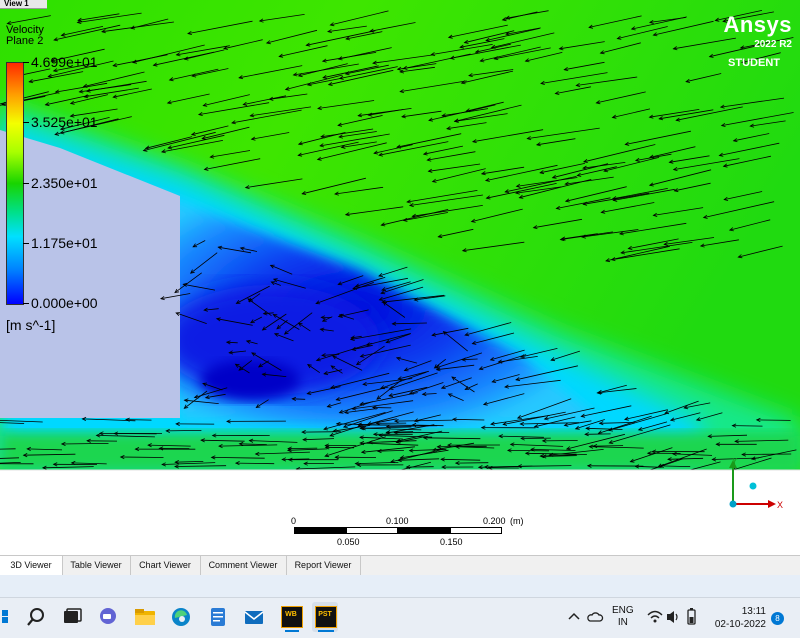 The width and height of the screenshot is (800, 638). What do you see at coordinates (64, 243) in the screenshot?
I see `legend-tick-label: 1.175e+01` at bounding box center [64, 243].